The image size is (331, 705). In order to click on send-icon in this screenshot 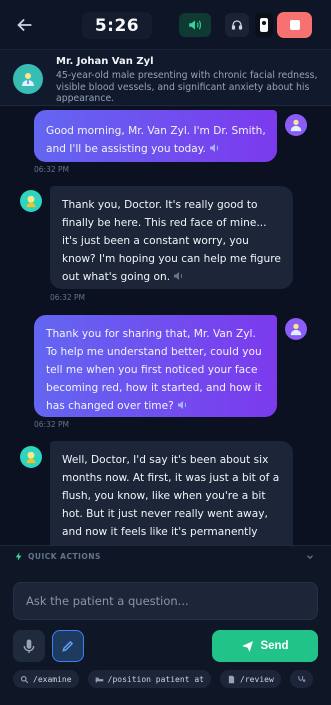, I will do `click(248, 646)`.